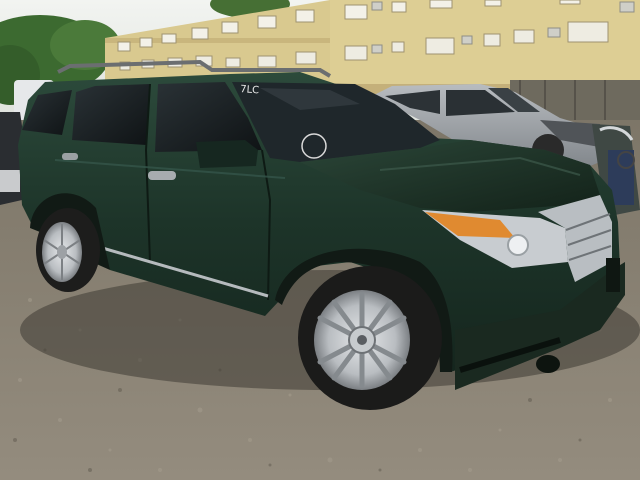 This screenshot has height=480, width=640. I want to click on rear-wheel, so click(68, 250).